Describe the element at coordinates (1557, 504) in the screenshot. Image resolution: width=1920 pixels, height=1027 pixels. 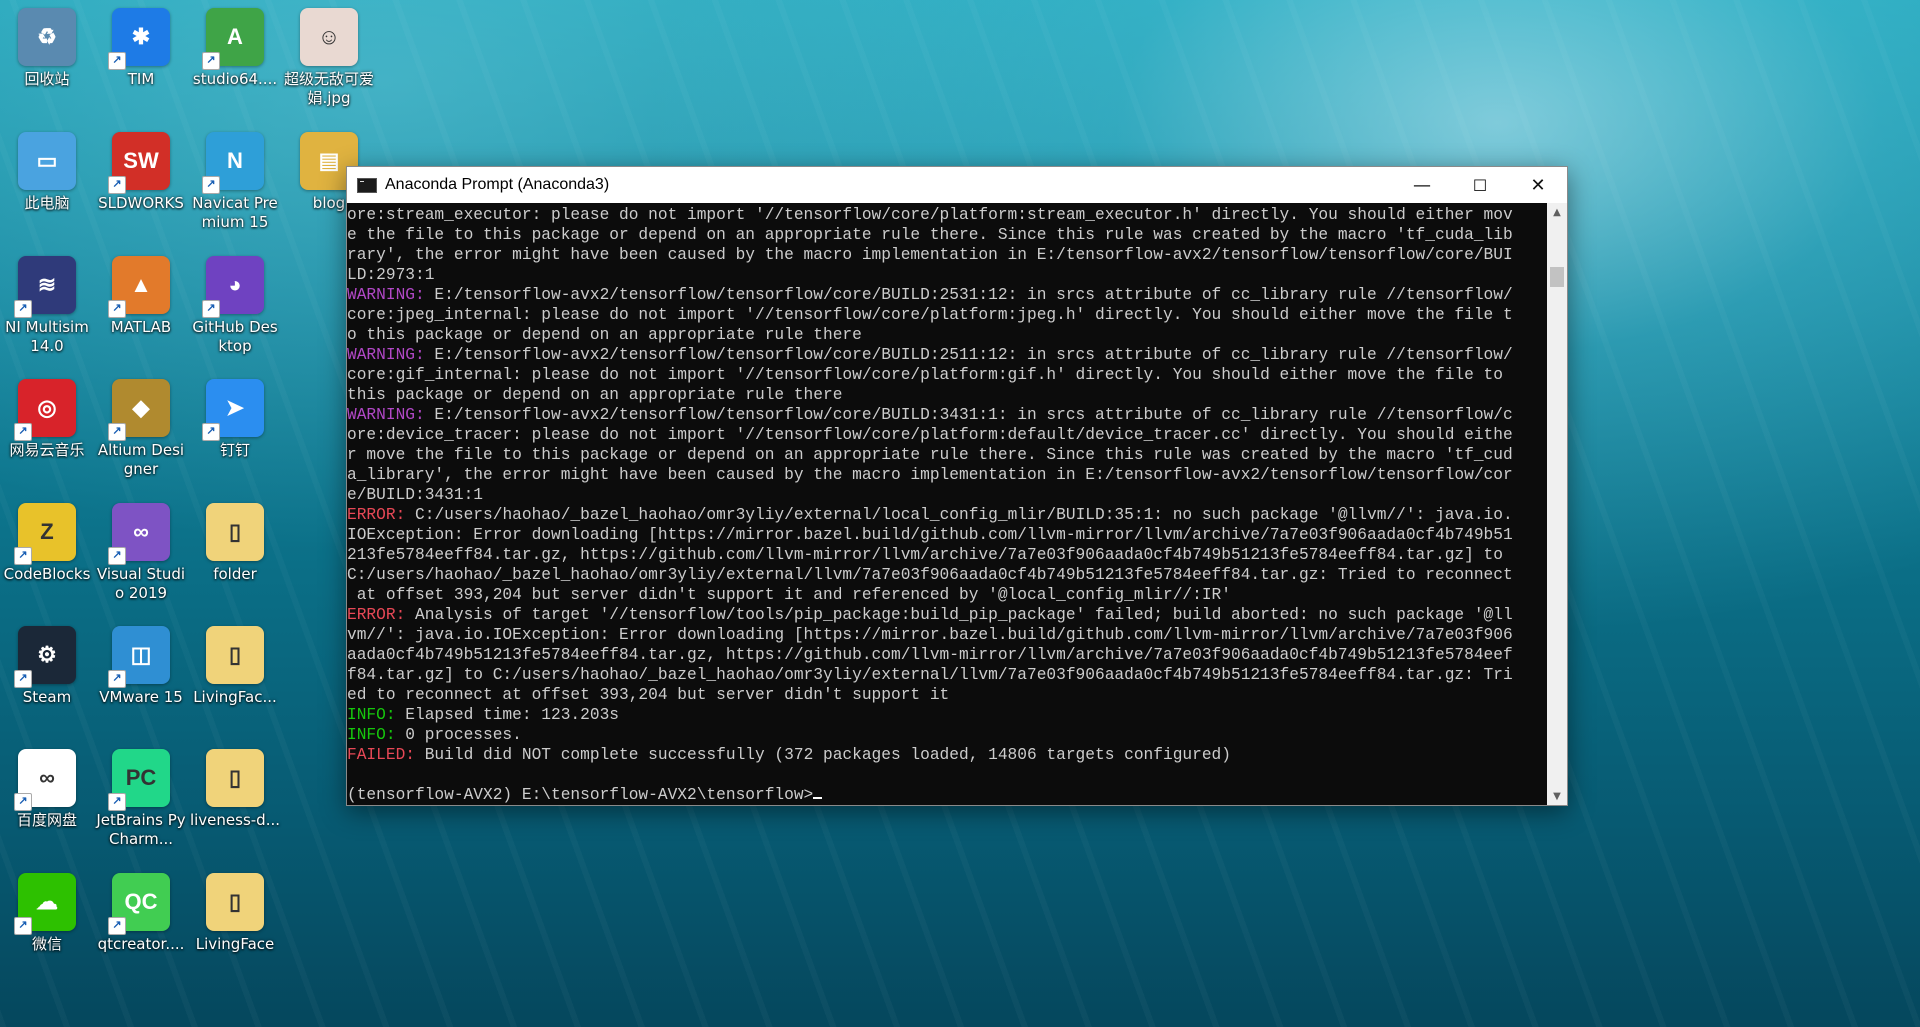
I see `vertical-scrollbar: ▲ ▼` at that location.